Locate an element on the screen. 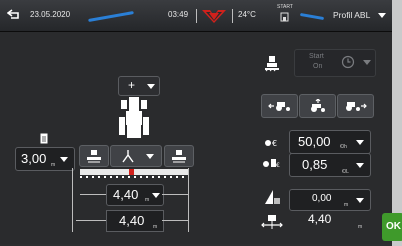  field-machine-icon is located at coordinates (272, 64).